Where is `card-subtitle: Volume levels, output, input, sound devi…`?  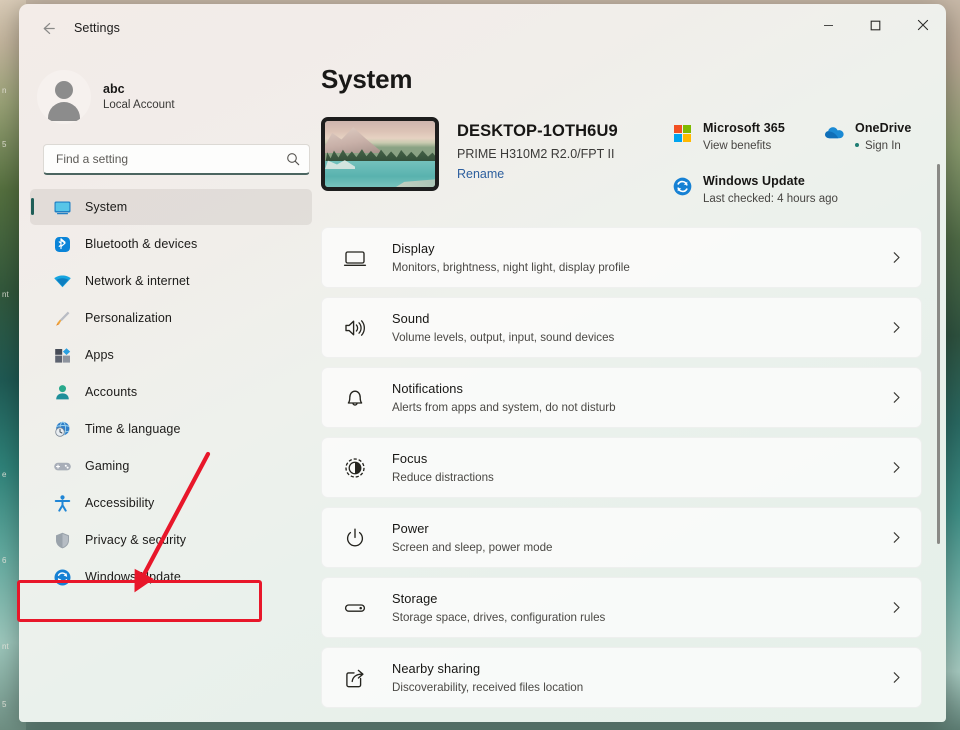
card-subtitle: Volume levels, output, input, sound devi… is located at coordinates (503, 337).